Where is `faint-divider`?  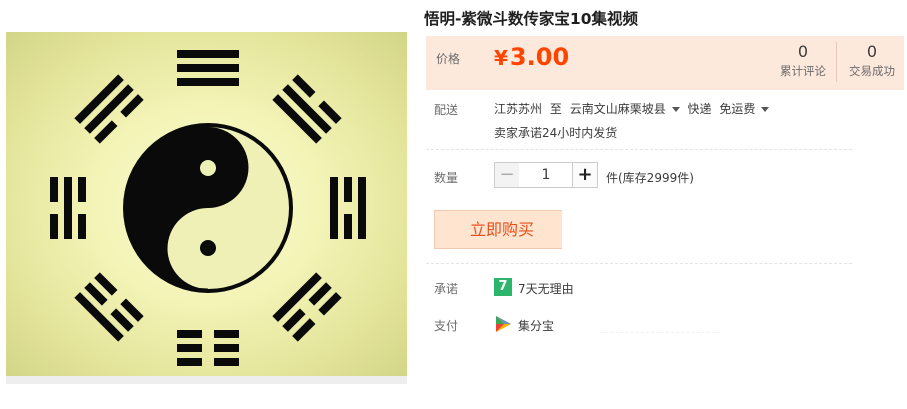 faint-divider is located at coordinates (660, 332).